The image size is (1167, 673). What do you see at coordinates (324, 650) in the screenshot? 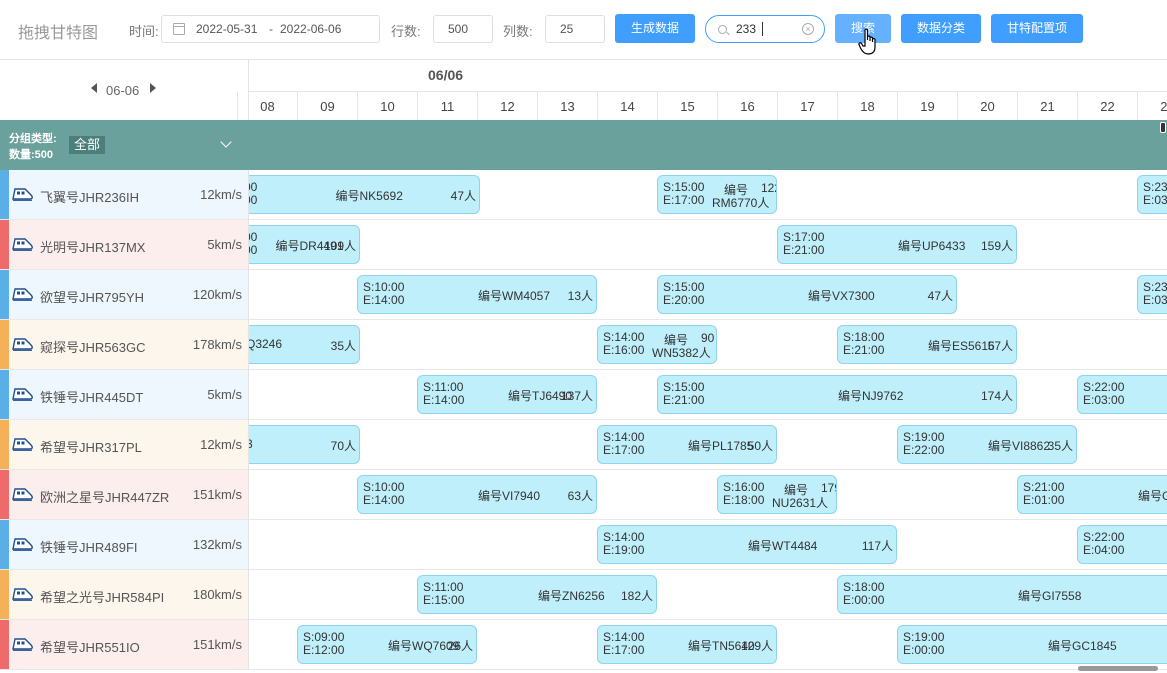
I see `bar-end-time: E:12:00` at bounding box center [324, 650].